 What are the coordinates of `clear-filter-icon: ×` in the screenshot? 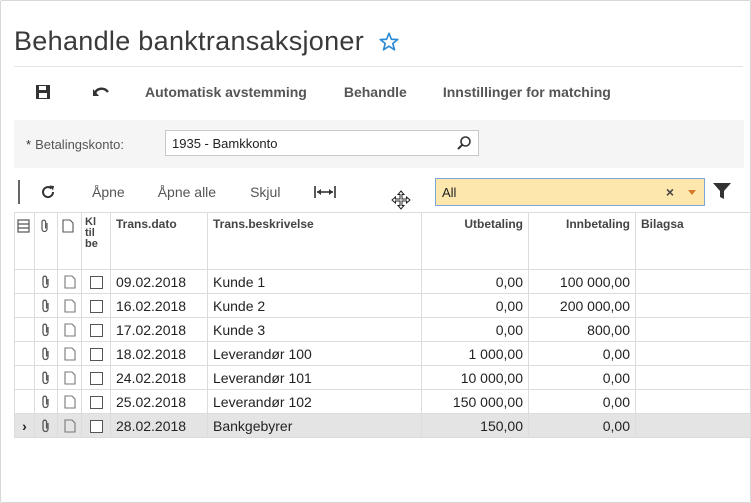 It's located at (670, 192).